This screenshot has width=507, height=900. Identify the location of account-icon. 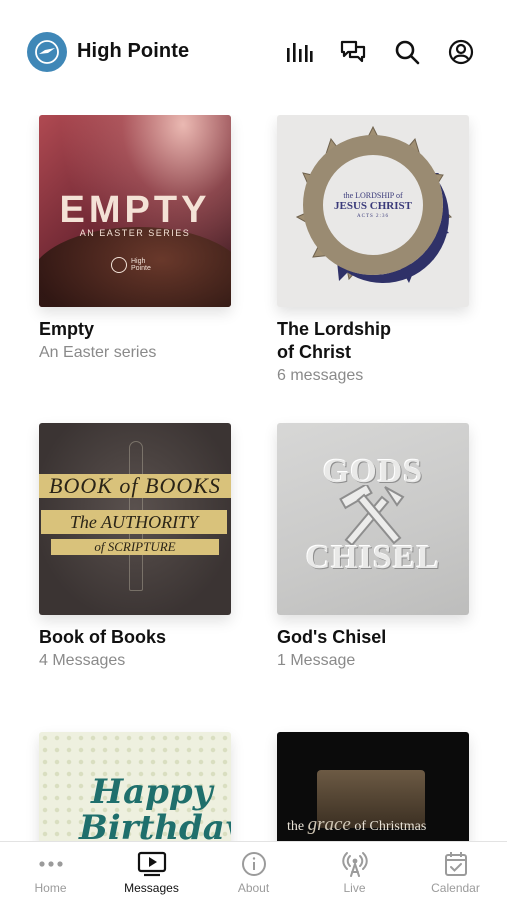
(461, 52).